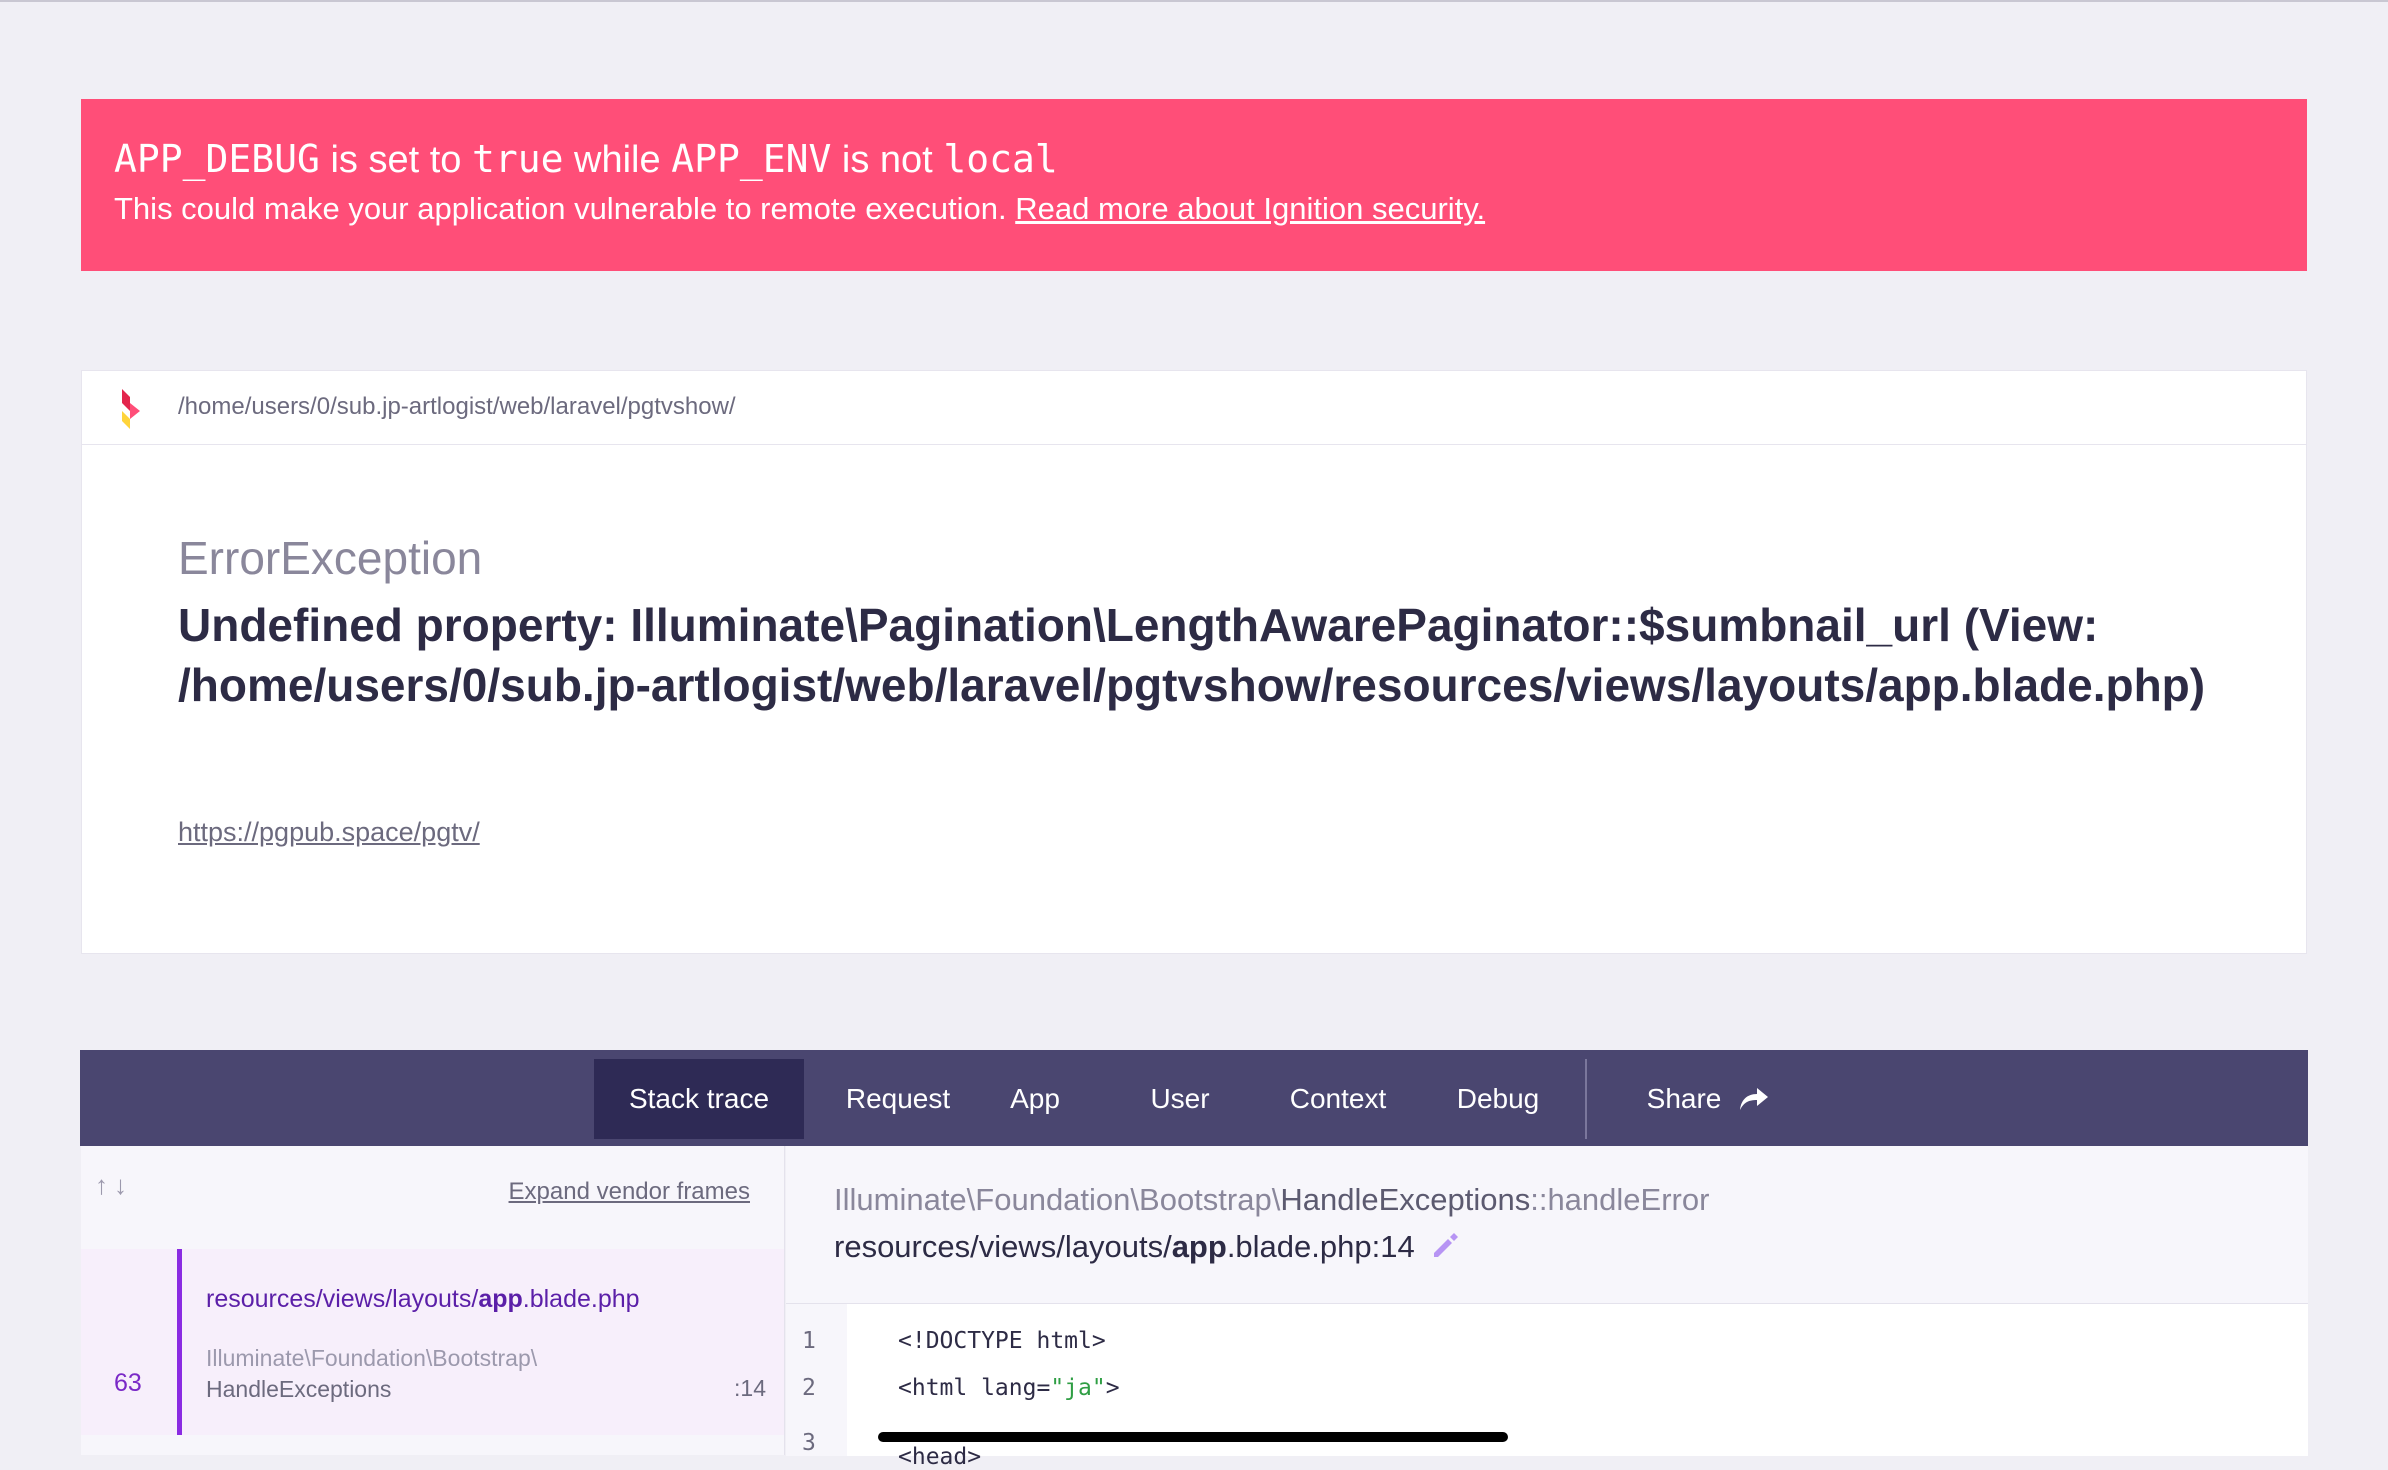 The height and width of the screenshot is (1470, 2388). Describe the element at coordinates (1078, 1388) in the screenshot. I see `code-line-2-string: "ja"` at that location.